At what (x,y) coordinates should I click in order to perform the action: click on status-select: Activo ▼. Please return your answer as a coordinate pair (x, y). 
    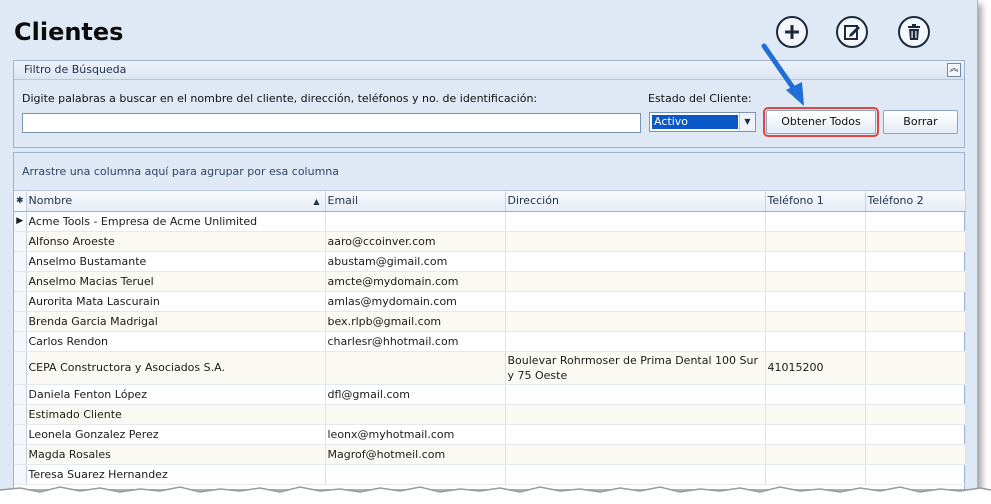
    Looking at the image, I should click on (702, 122).